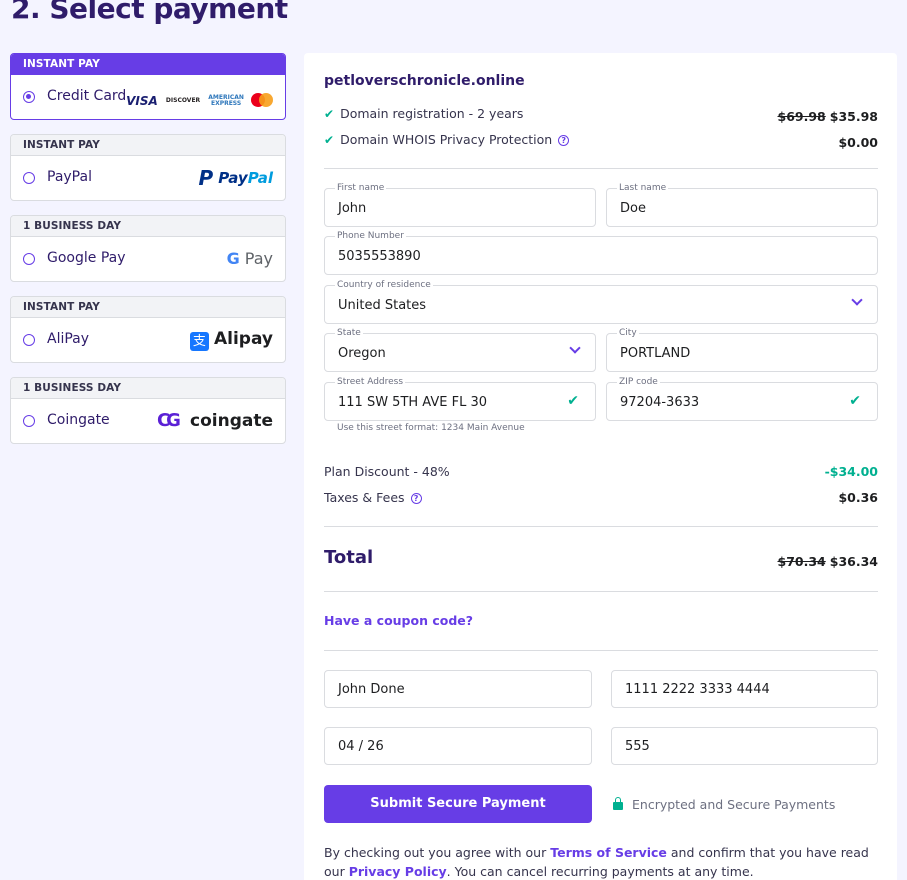  Describe the element at coordinates (362, 353) in the screenshot. I see `state-value: Oregon` at that location.